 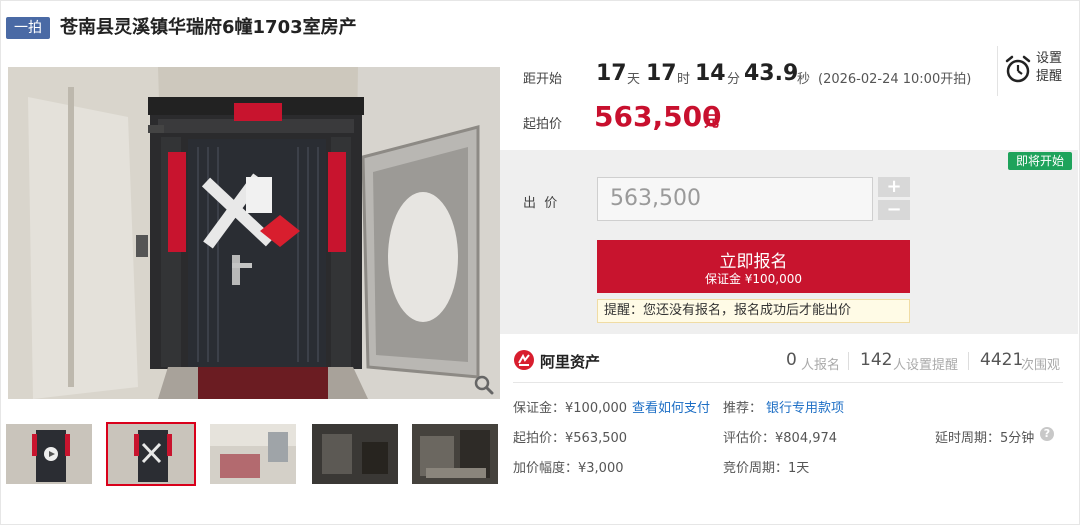 I want to click on ali-assets-logo-icon, so click(x=524, y=360).